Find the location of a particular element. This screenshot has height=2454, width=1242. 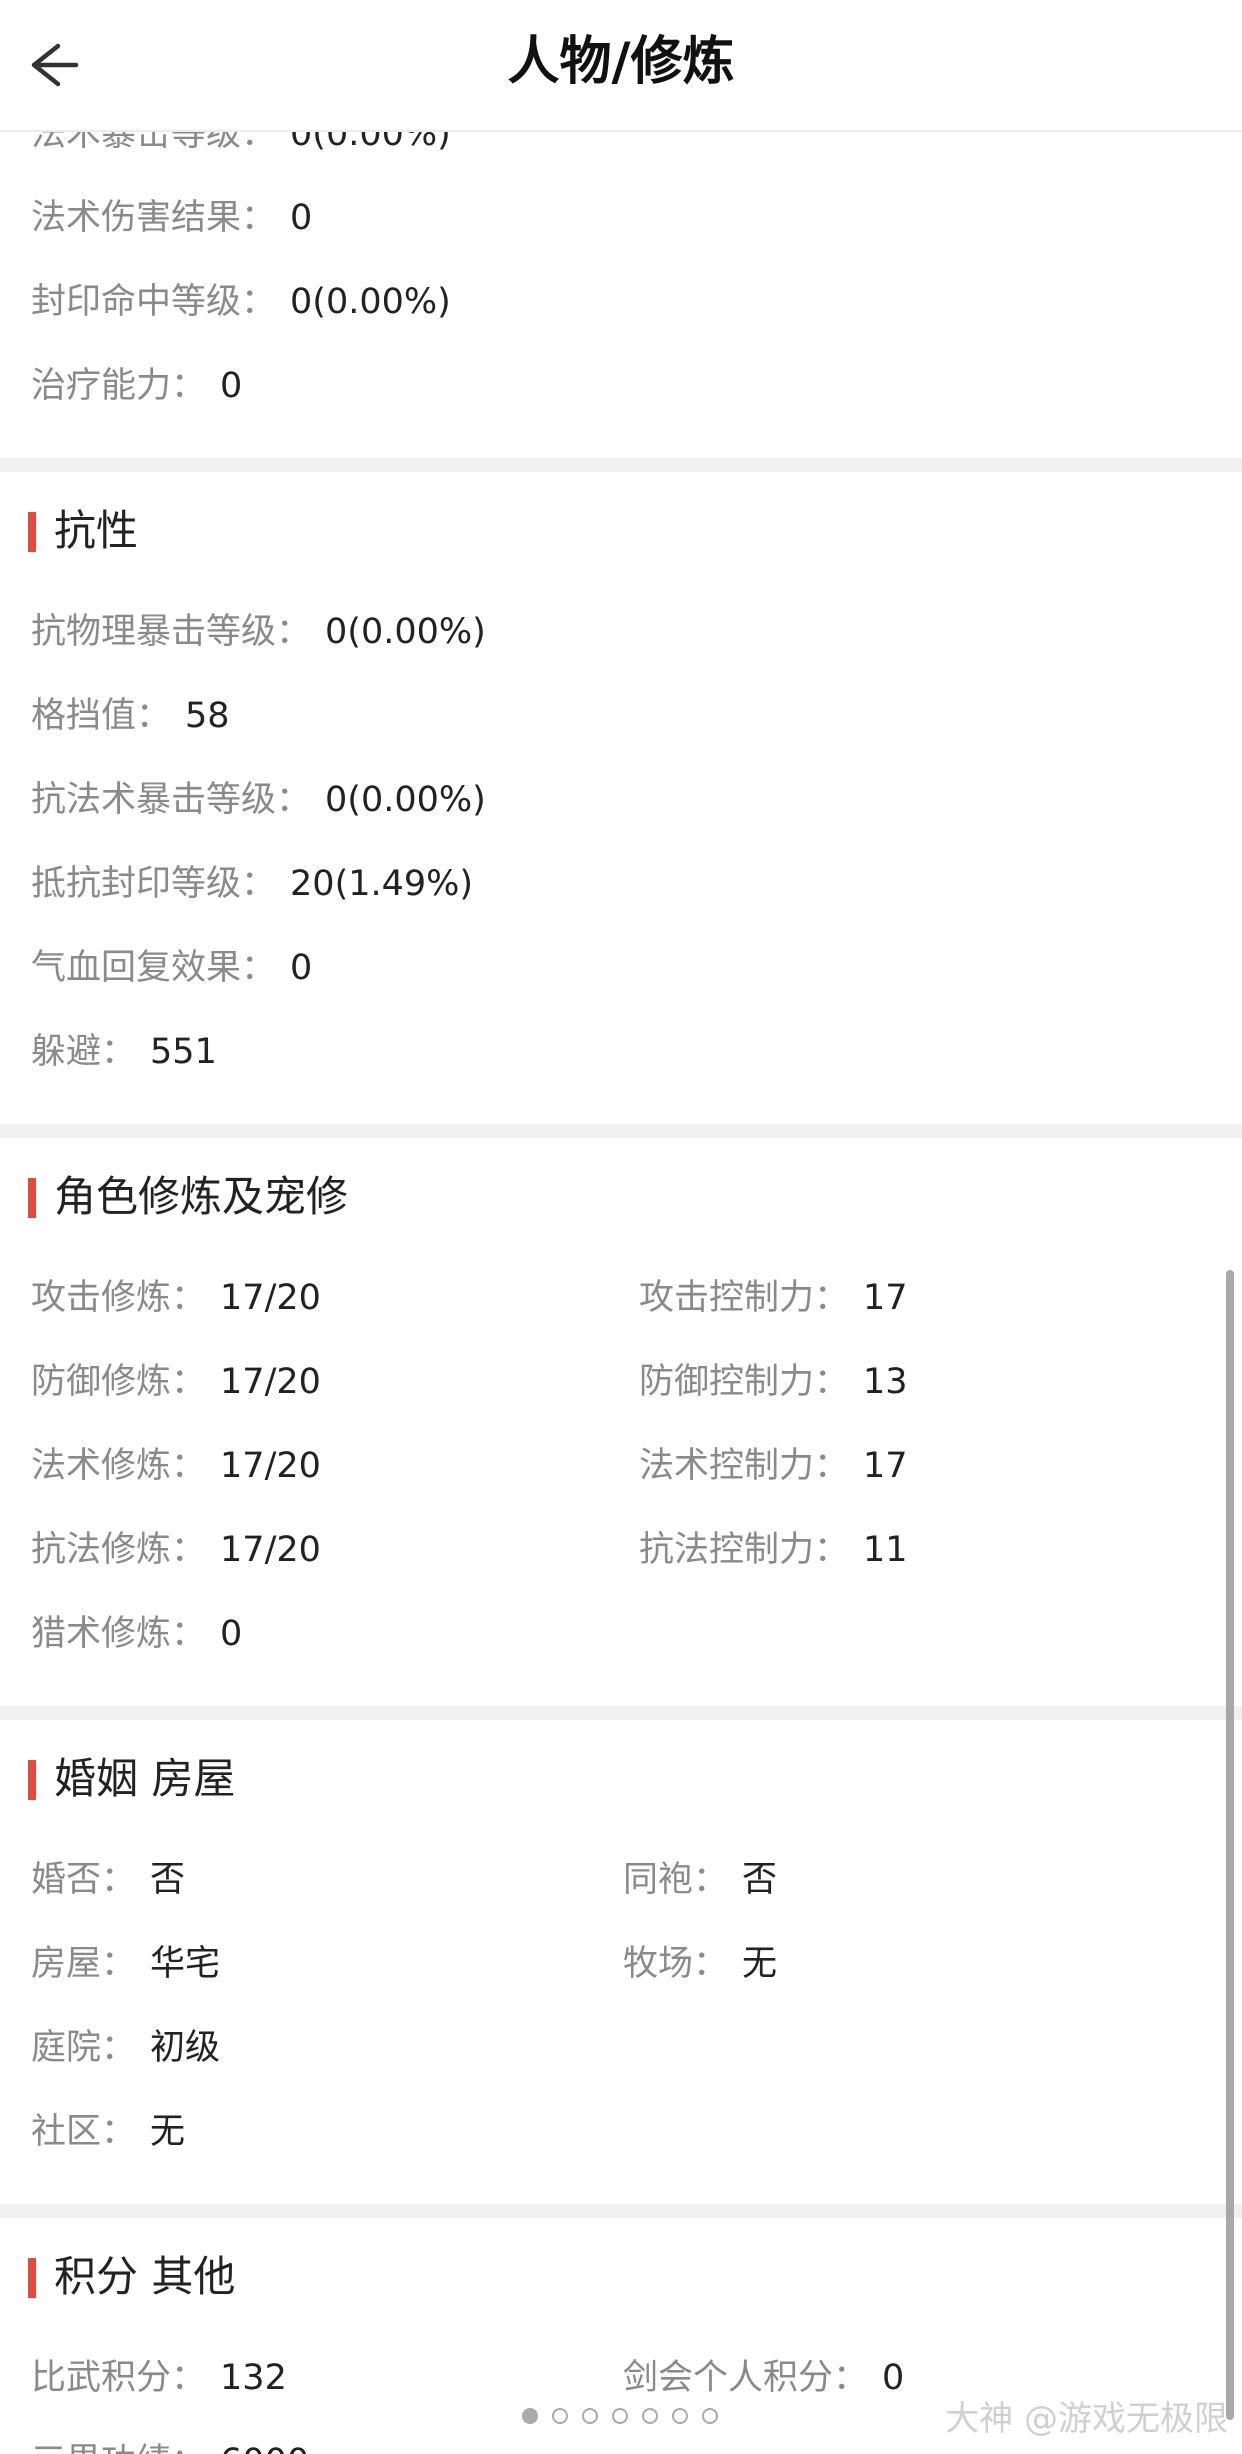

stat-row: 格挡值： 58 is located at coordinates (636, 716).